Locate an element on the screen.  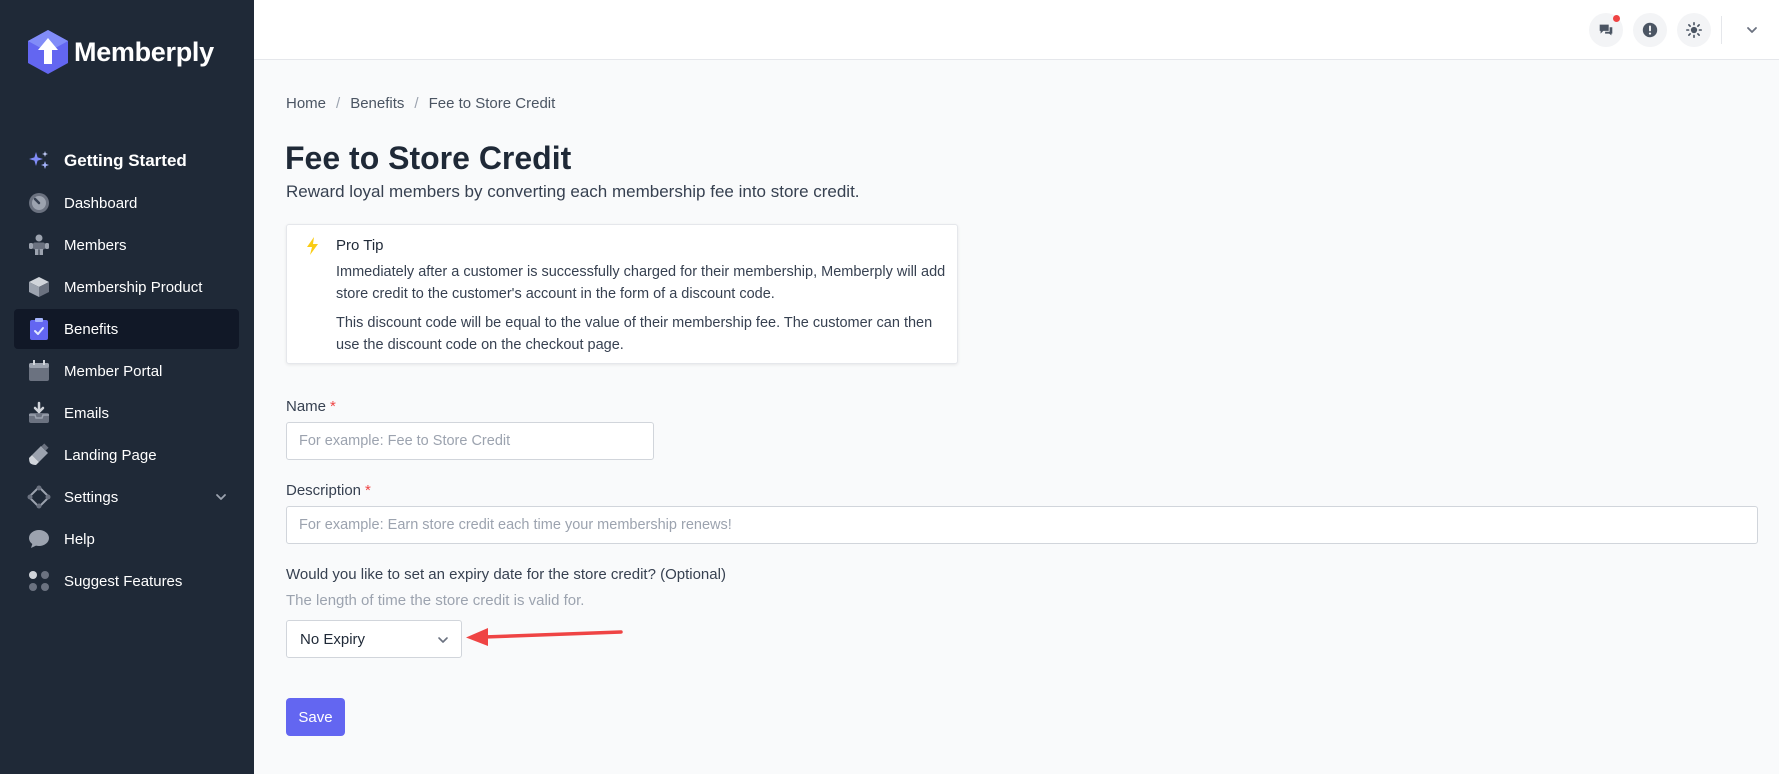
breadcrumb-current: Fee to Store Credit is located at coordinates (492, 103).